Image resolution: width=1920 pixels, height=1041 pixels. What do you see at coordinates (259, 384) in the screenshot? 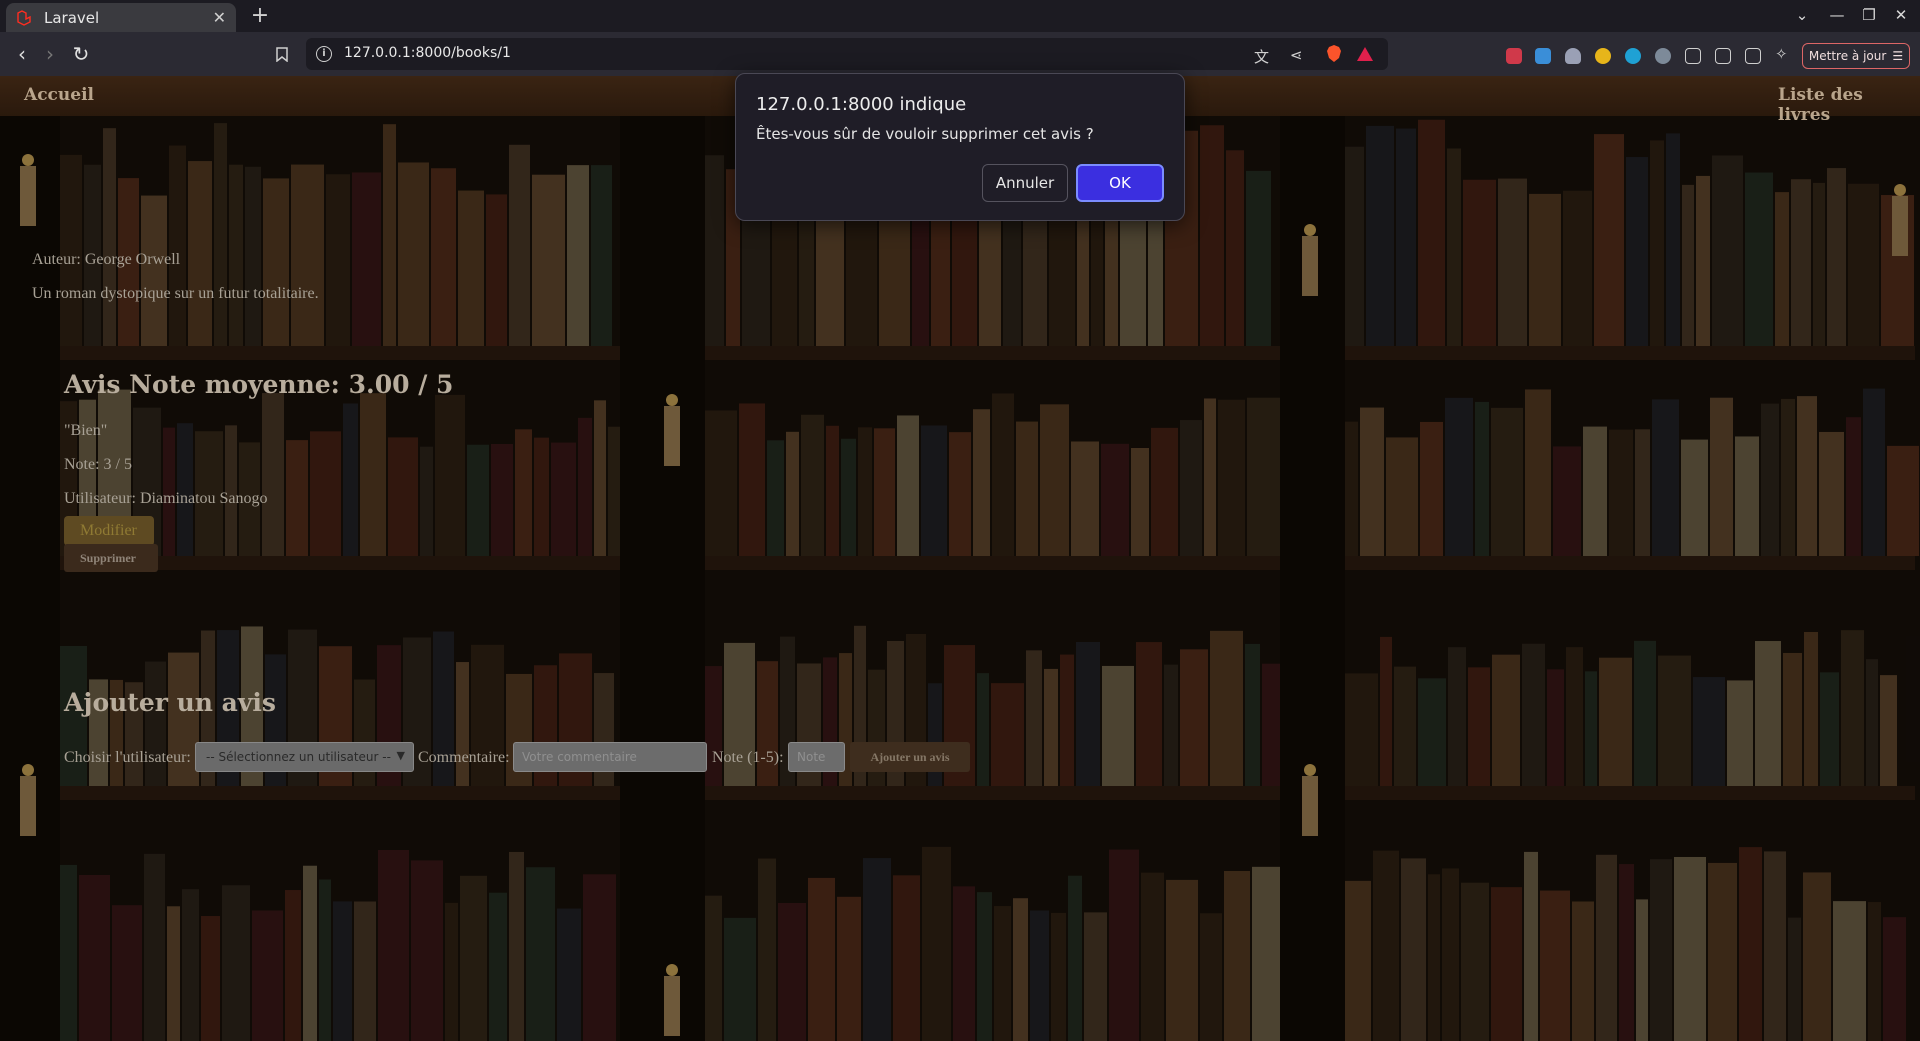
I see `reviews-heading: Avis Note moyenne: 3.00 / 5` at bounding box center [259, 384].